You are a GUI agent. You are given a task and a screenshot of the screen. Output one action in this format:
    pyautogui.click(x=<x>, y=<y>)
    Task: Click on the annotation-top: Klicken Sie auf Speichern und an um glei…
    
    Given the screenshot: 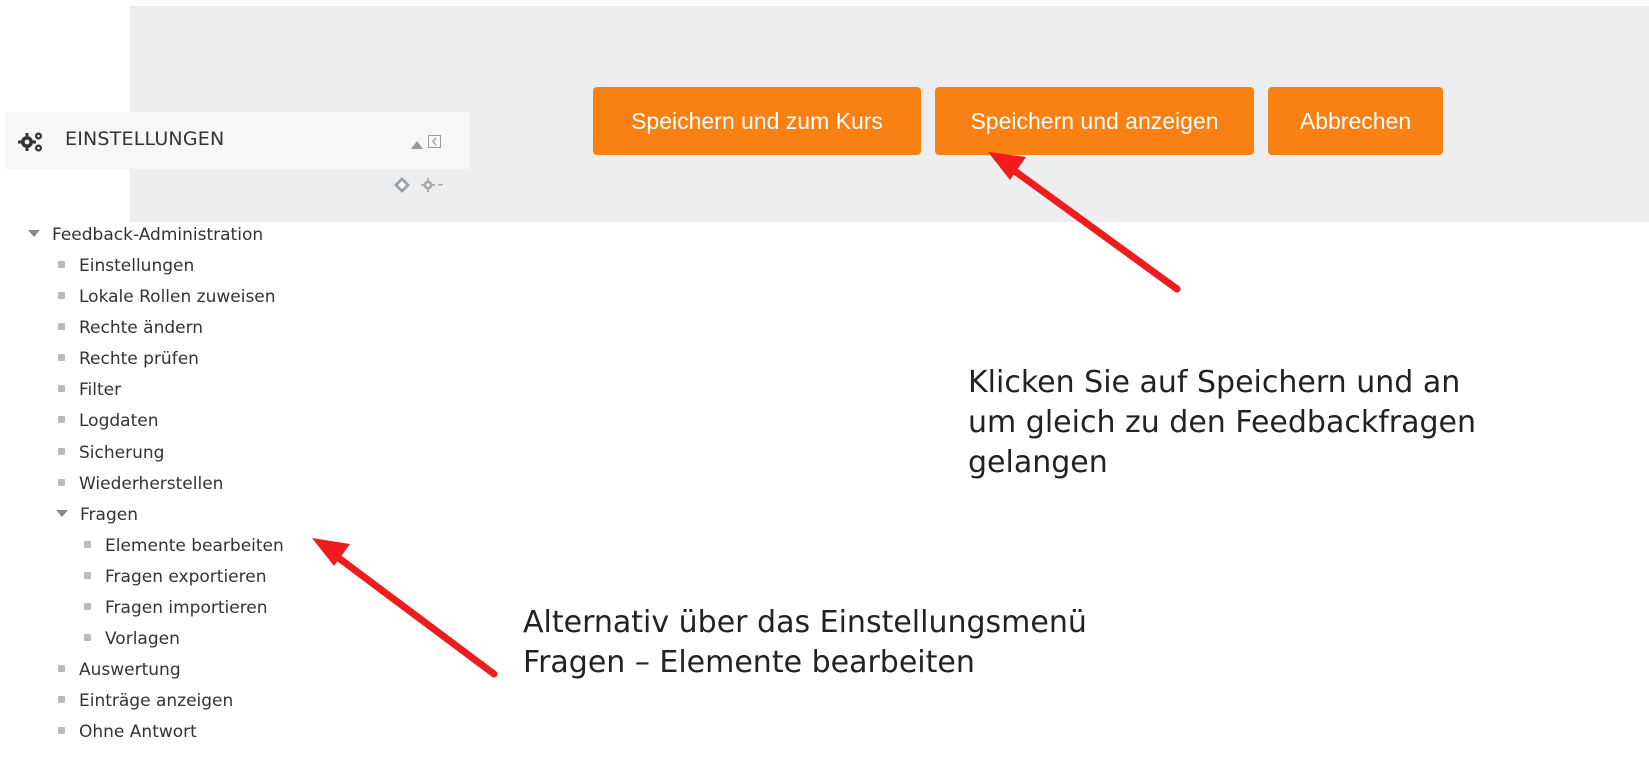 What is the action you would take?
    pyautogui.click(x=1222, y=423)
    